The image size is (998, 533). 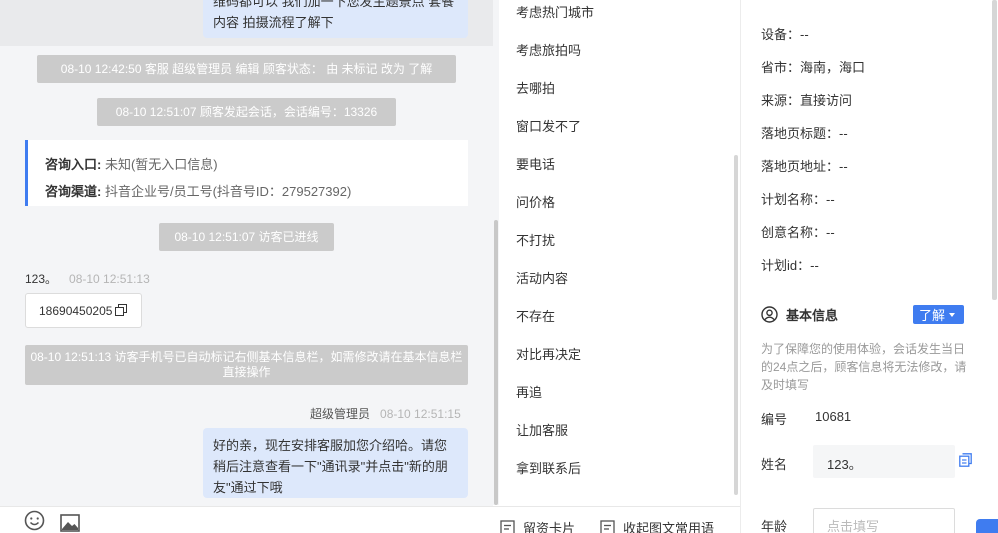 What do you see at coordinates (535, 87) in the screenshot?
I see `quick-reply-item: 去哪拍` at bounding box center [535, 87].